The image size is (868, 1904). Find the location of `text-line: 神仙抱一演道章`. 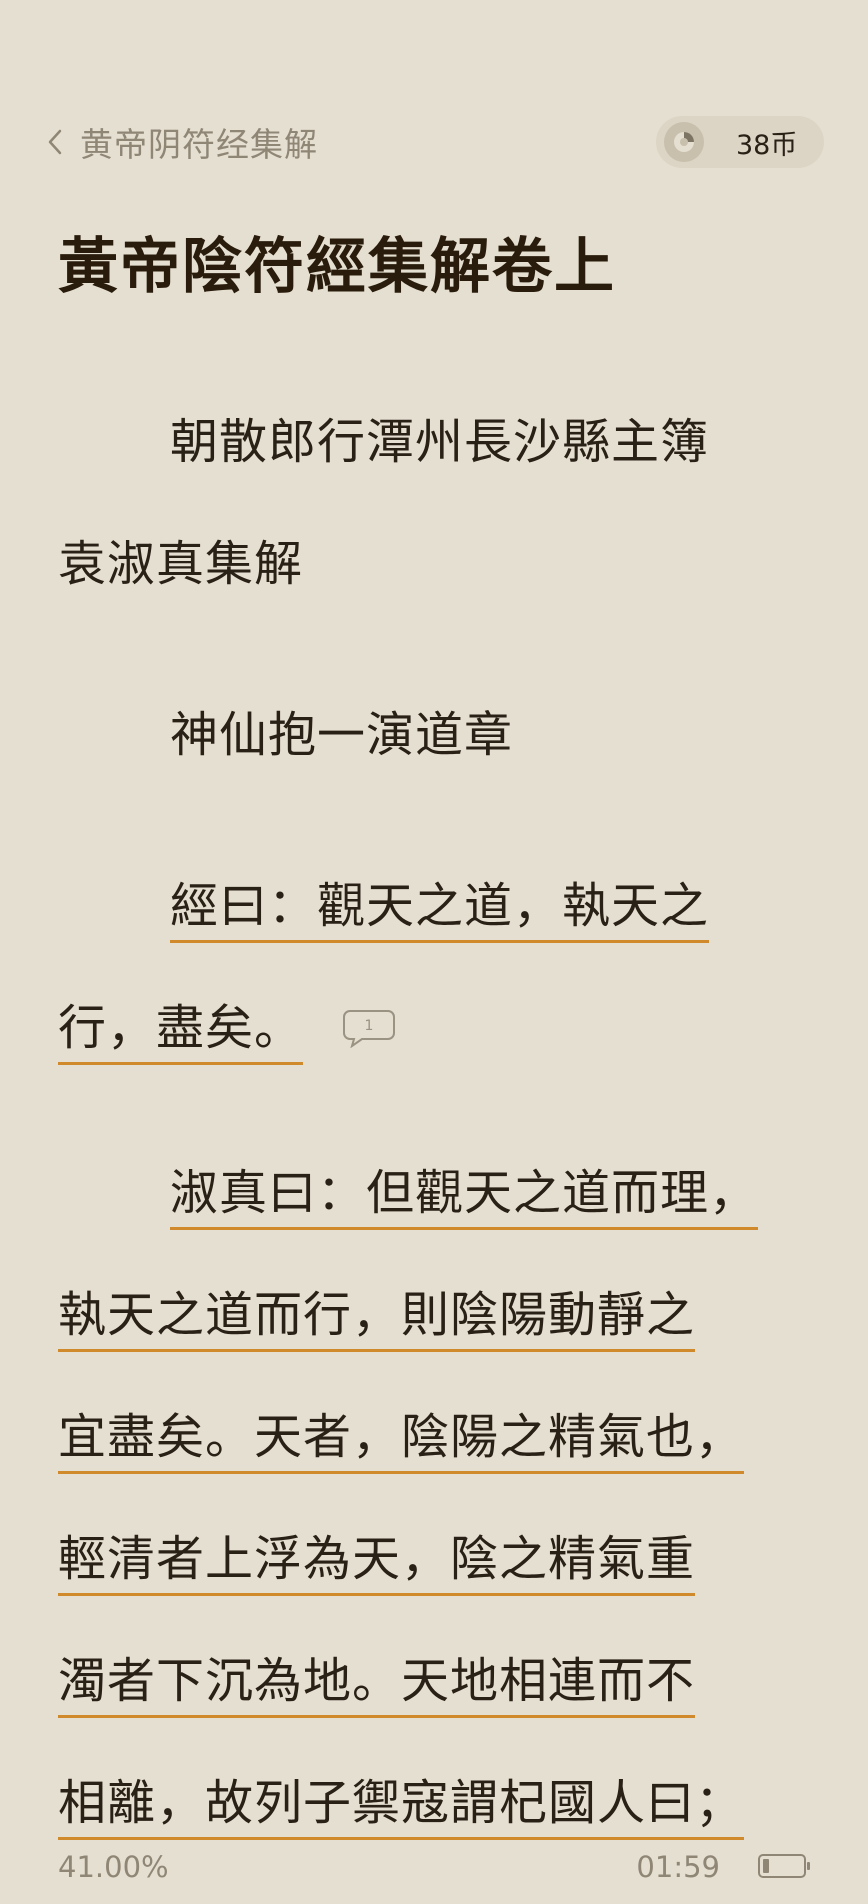

text-line: 神仙抱一演道章 is located at coordinates (342, 735).